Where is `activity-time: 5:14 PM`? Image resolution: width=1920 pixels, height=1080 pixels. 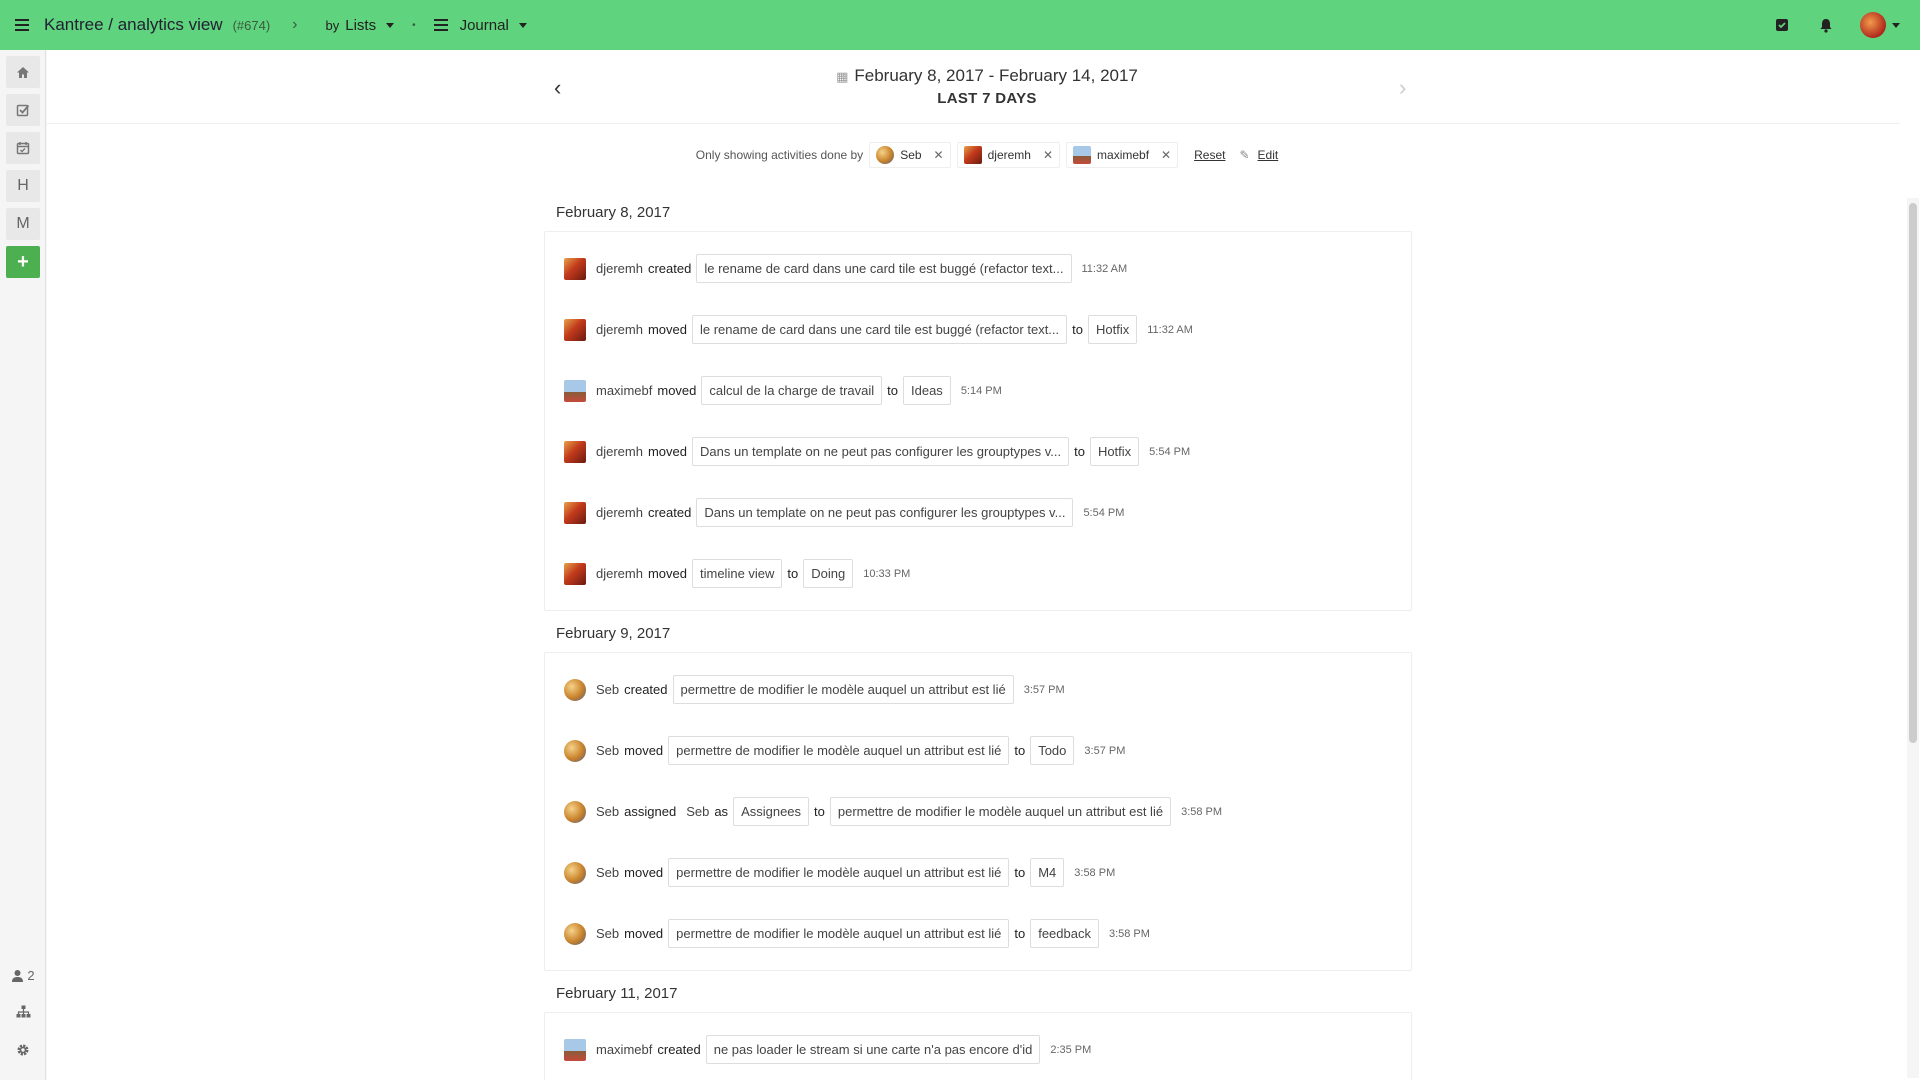 activity-time: 5:14 PM is located at coordinates (981, 390).